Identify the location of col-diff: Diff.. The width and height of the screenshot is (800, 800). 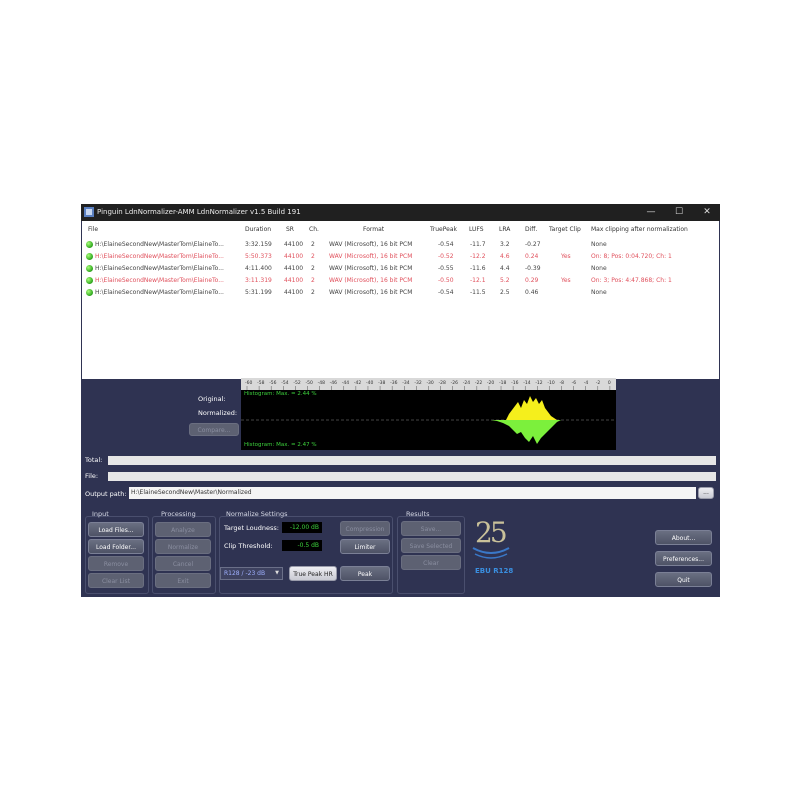
(531, 229).